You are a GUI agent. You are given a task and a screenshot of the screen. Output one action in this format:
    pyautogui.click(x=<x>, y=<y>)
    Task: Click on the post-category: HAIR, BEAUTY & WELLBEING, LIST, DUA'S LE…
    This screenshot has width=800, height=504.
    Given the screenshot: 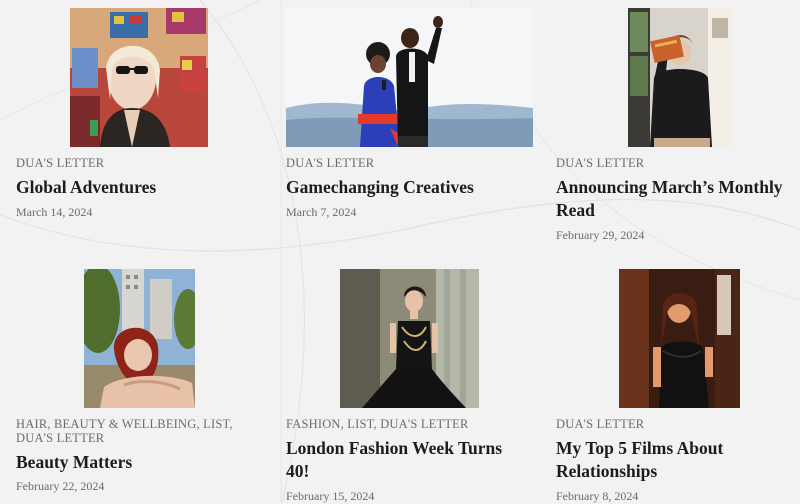 What is the action you would take?
    pyautogui.click(x=136, y=431)
    